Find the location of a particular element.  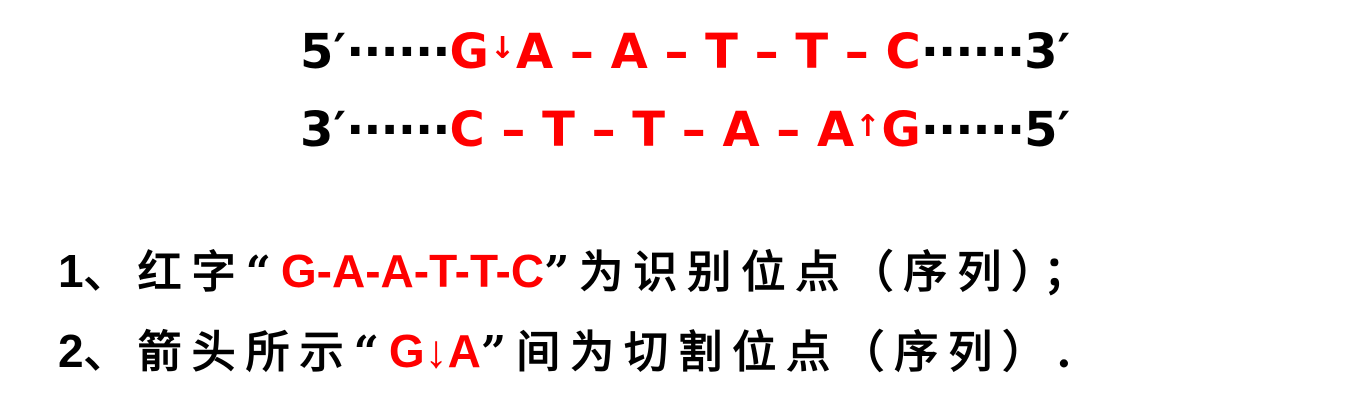

bottom-strand-last-base: G is located at coordinates (901, 130).